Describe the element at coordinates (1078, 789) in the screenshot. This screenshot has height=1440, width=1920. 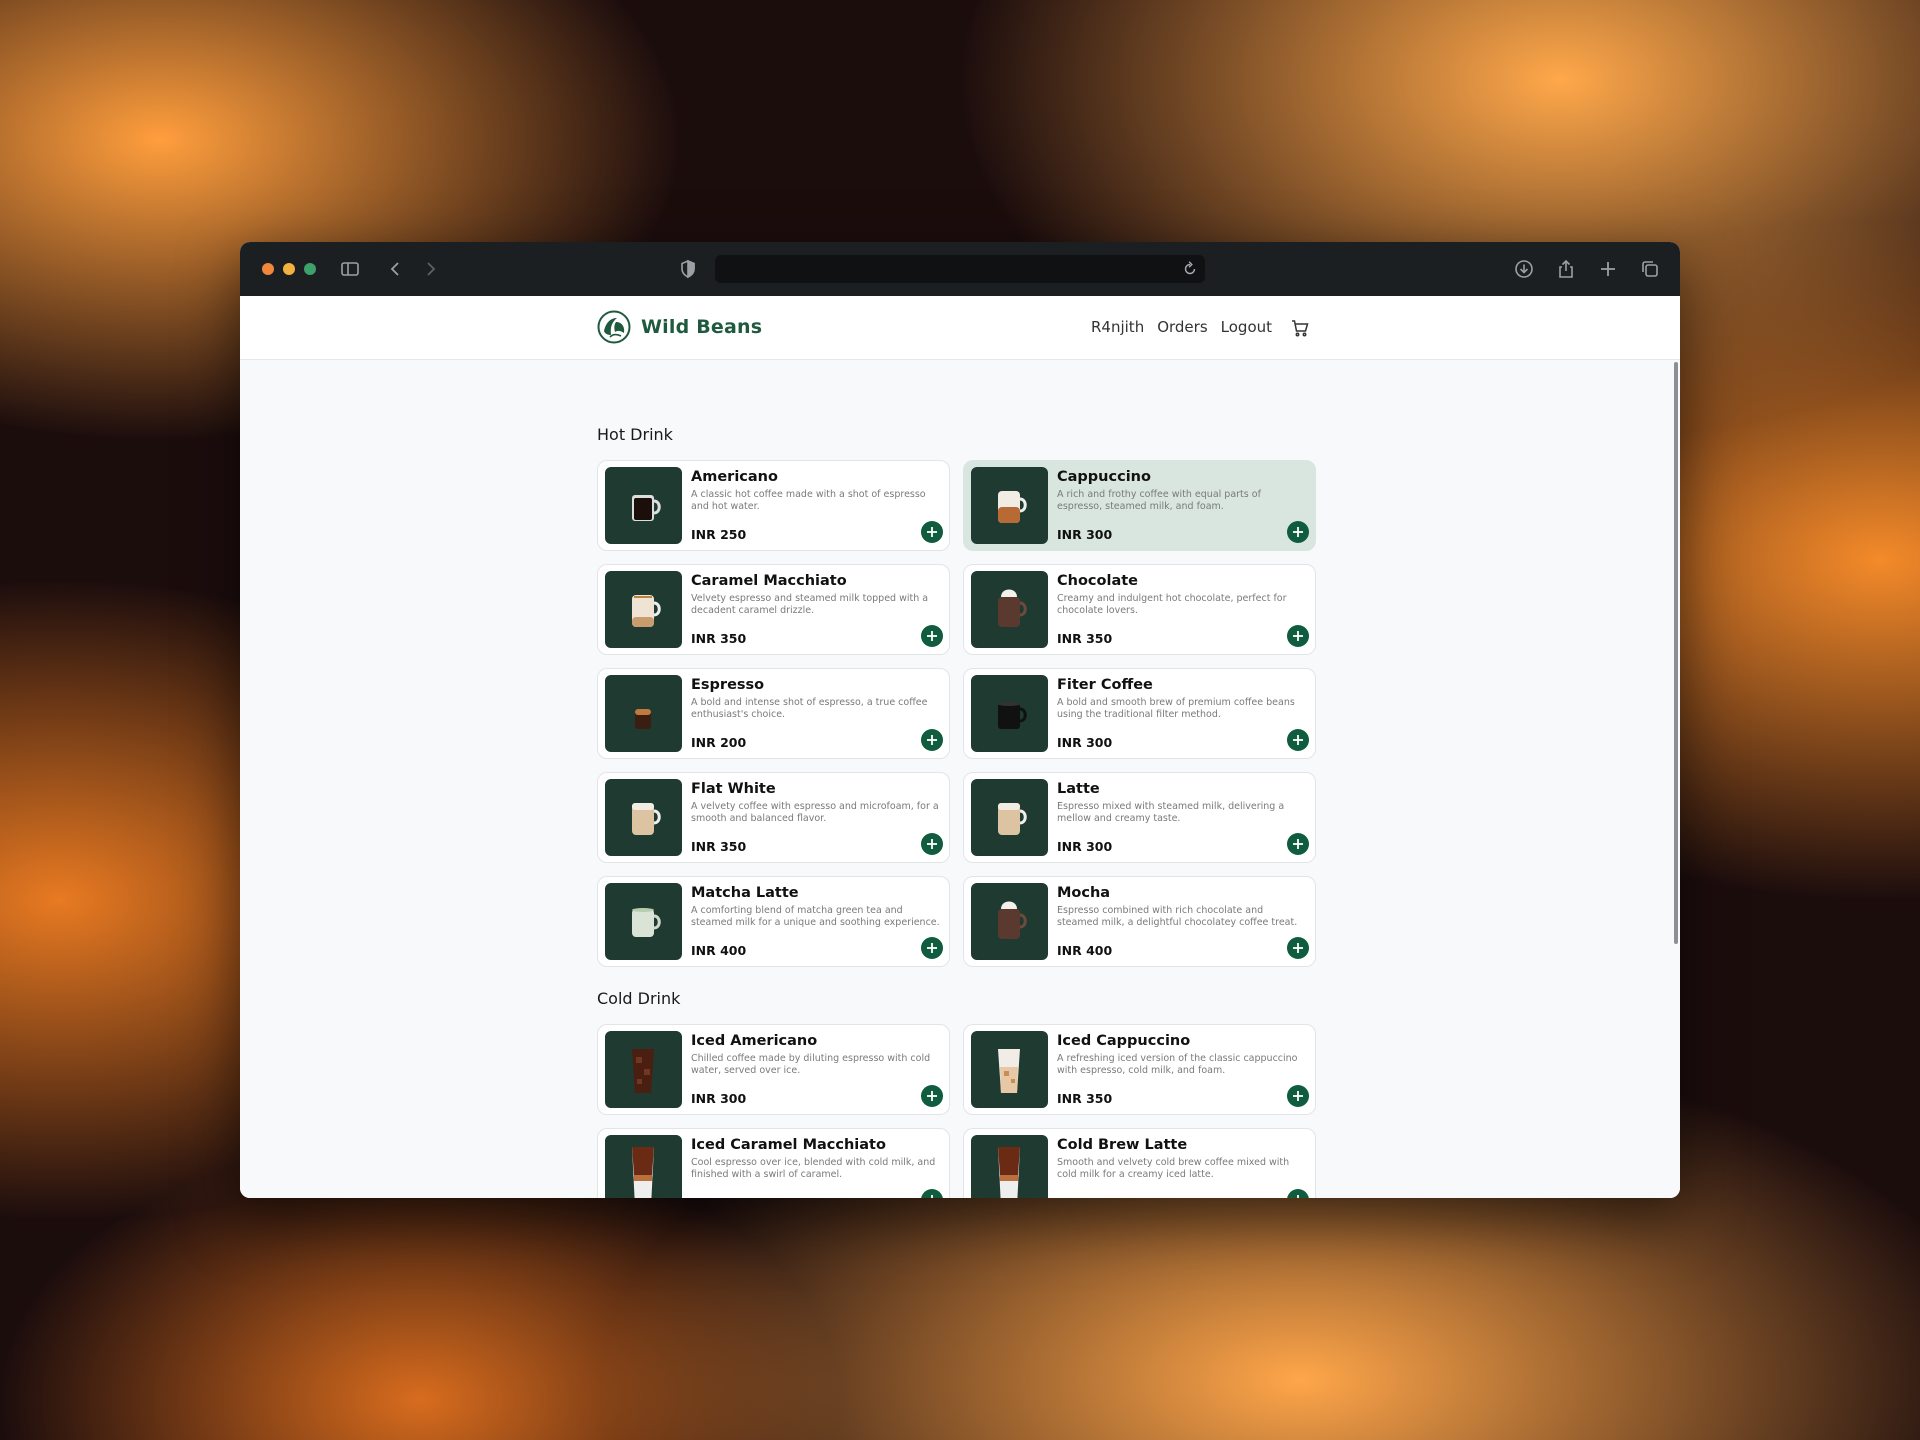
I see `item-name: Latte` at that location.